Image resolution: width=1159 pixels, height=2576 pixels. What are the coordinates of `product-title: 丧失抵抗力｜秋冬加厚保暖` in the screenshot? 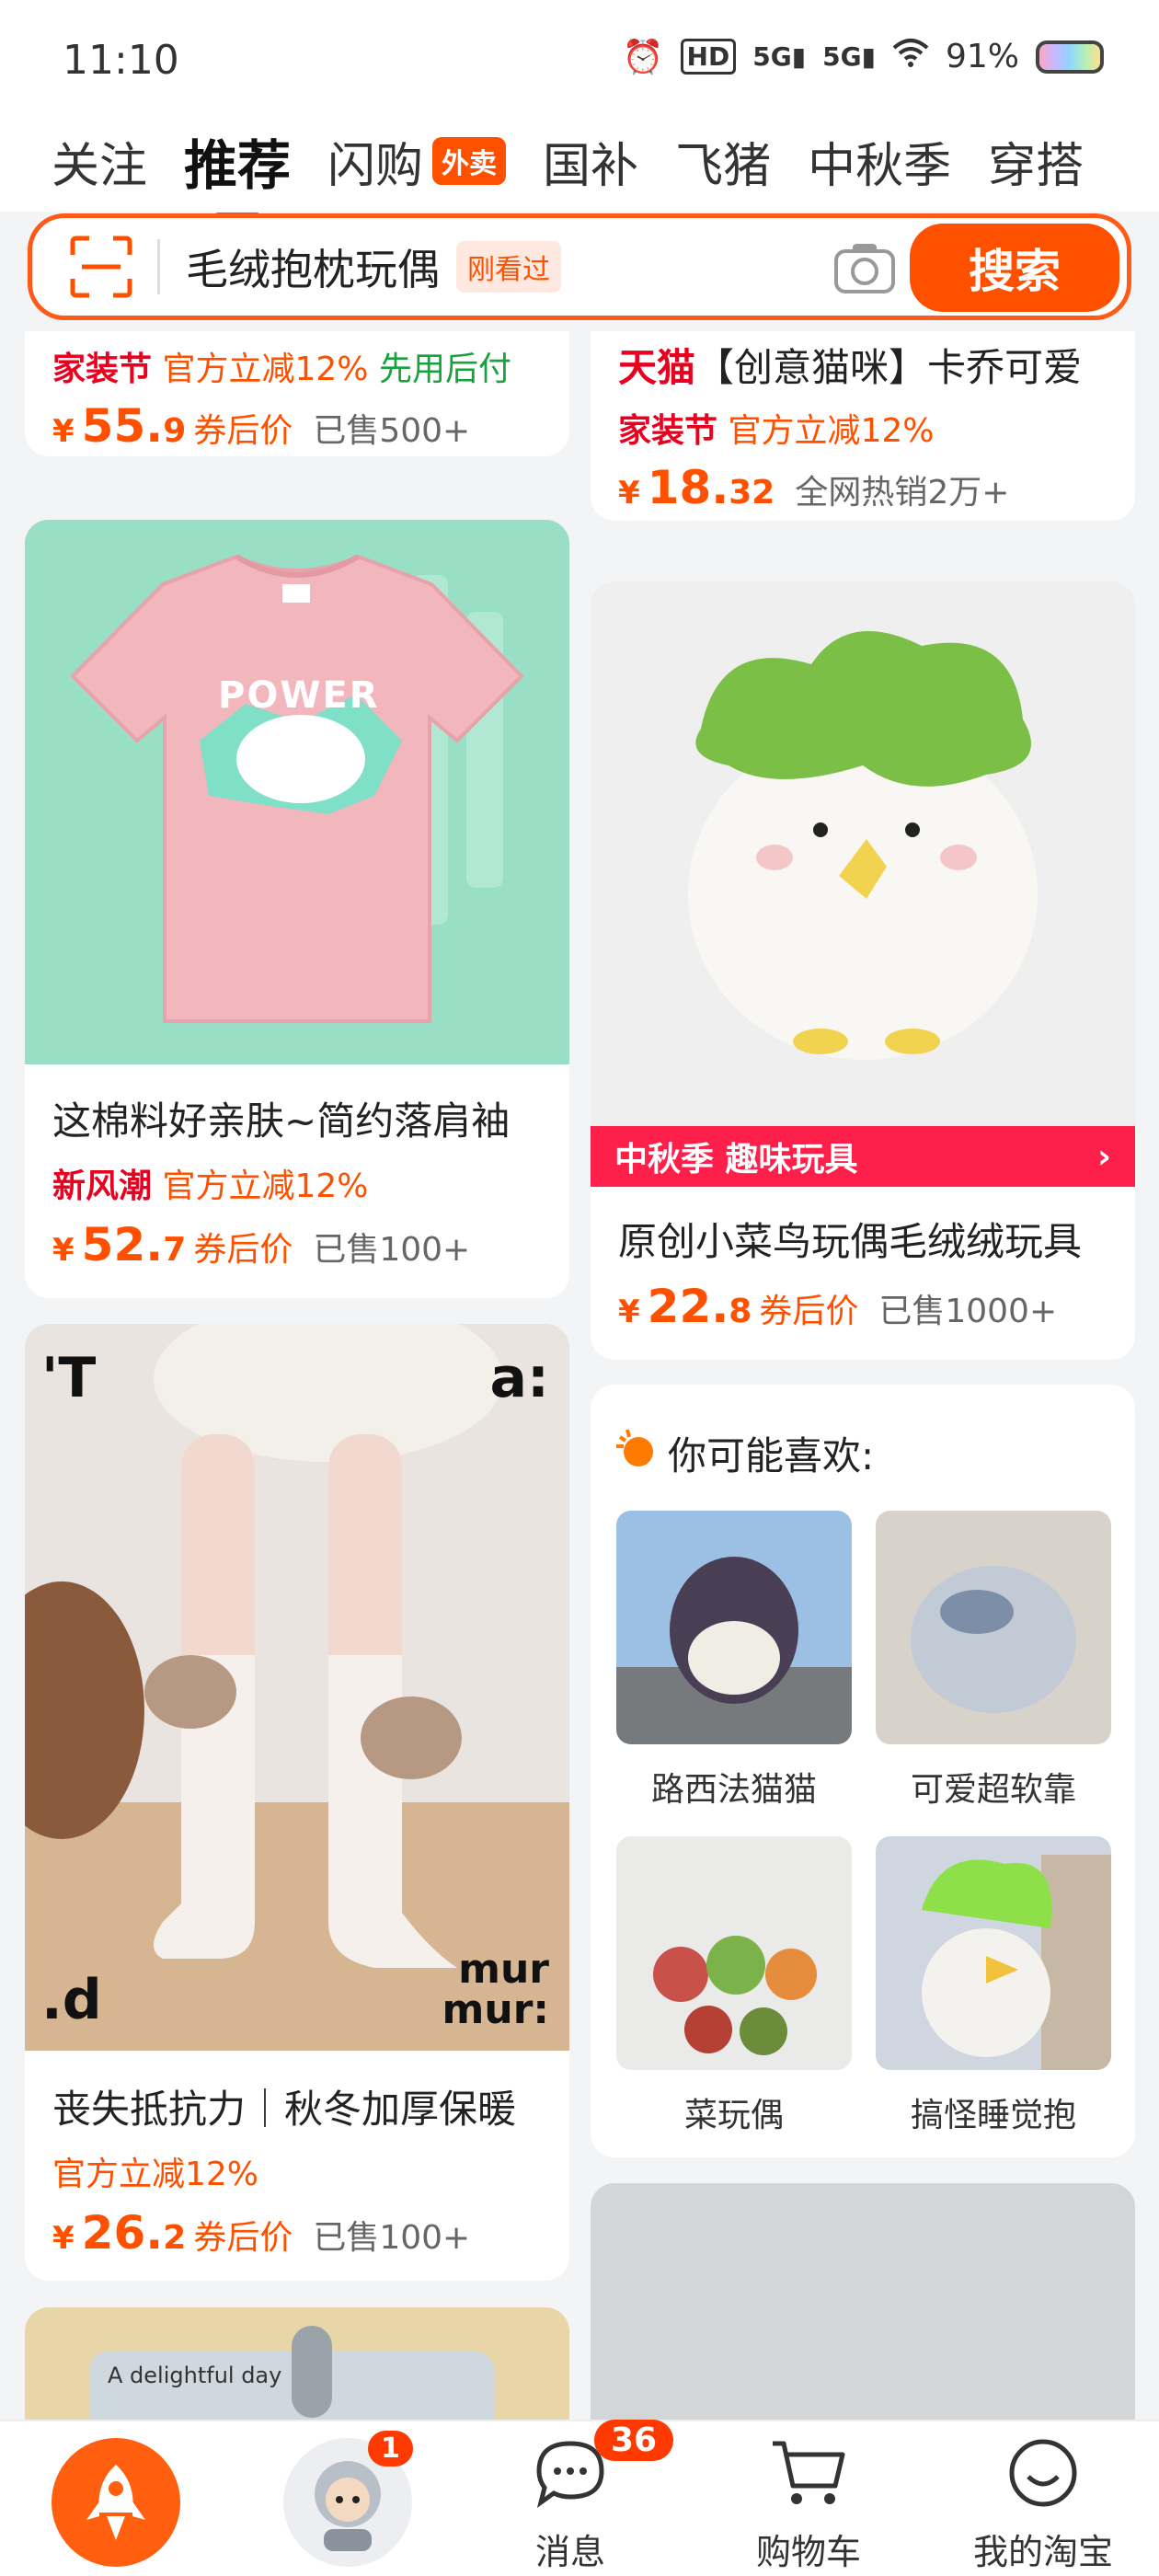 It's located at (284, 2109).